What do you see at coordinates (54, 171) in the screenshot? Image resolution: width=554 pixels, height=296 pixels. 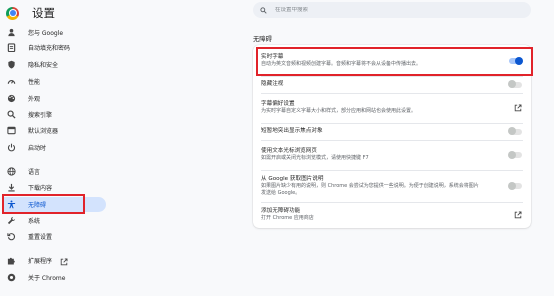 I see `sidebar-item-languages: 语言` at bounding box center [54, 171].